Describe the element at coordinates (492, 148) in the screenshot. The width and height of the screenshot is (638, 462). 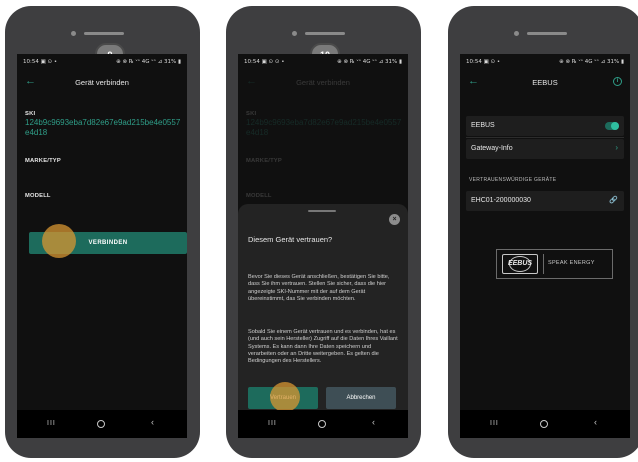
I see `row-label: Gateway-Info` at that location.